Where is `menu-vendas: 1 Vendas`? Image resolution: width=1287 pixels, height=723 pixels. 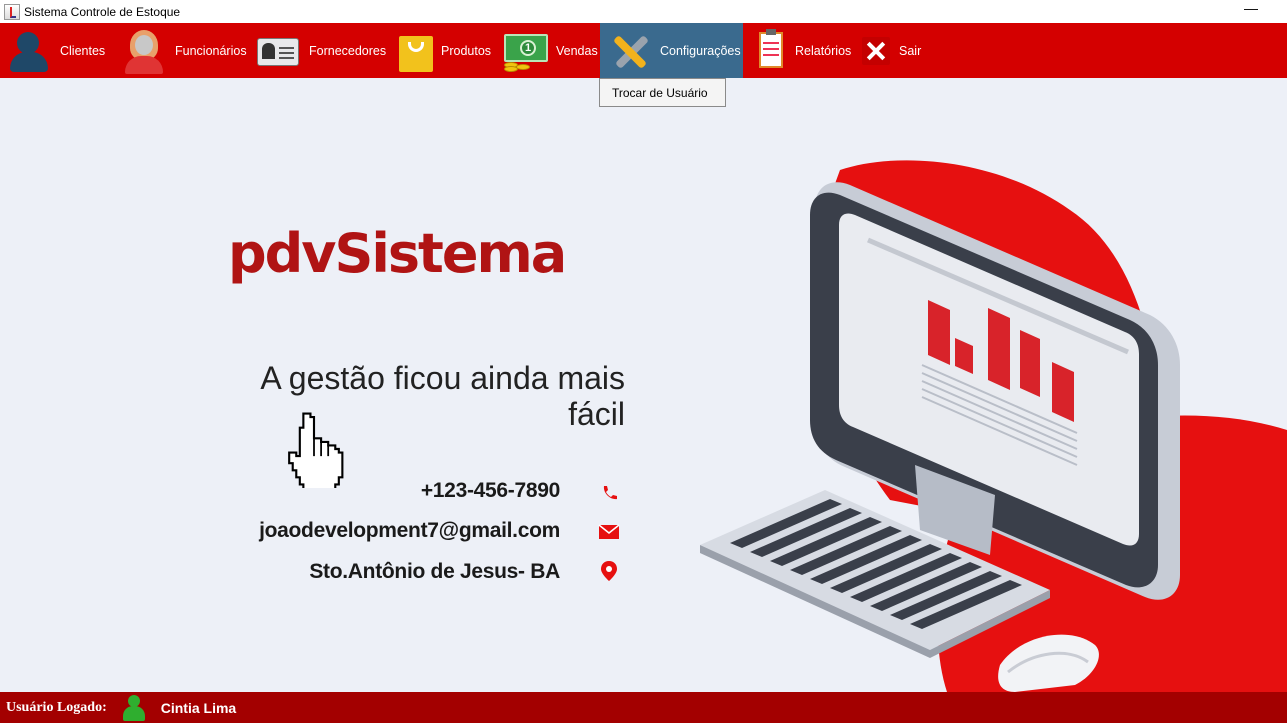 menu-vendas: 1 Vendas is located at coordinates (548, 50).